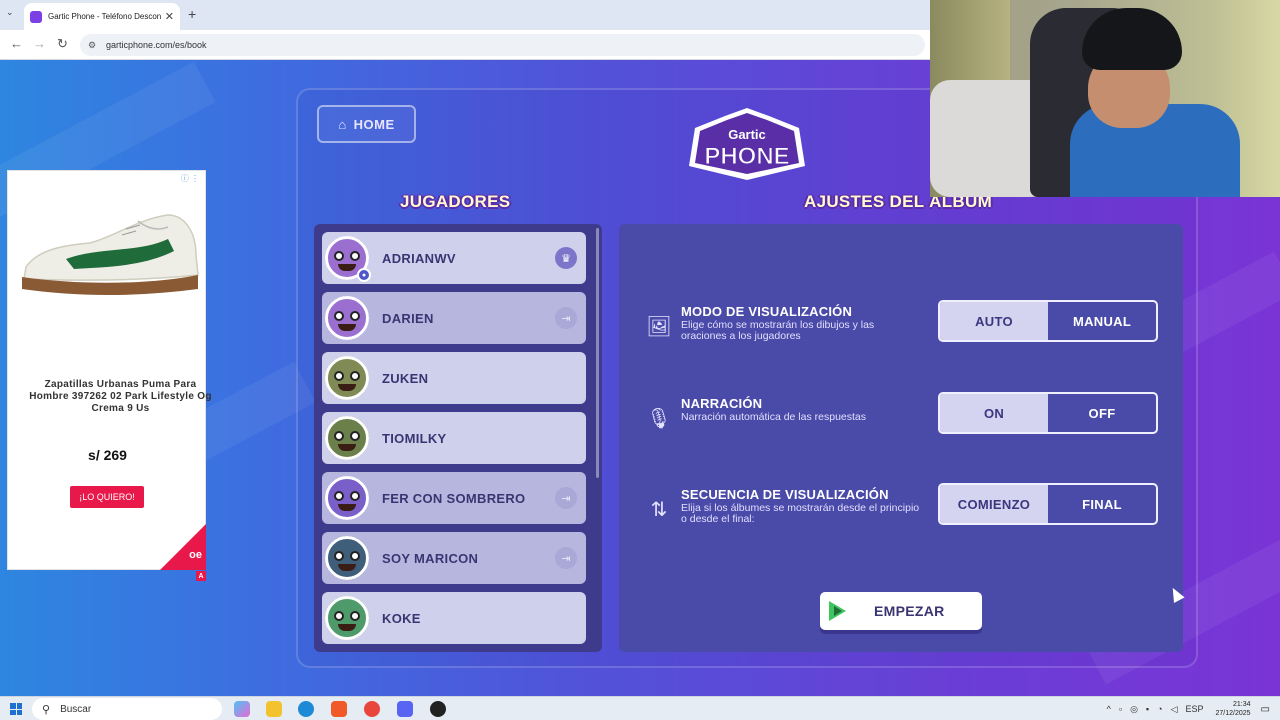  What do you see at coordinates (109, 257) in the screenshot?
I see `shoe-image` at bounding box center [109, 257].